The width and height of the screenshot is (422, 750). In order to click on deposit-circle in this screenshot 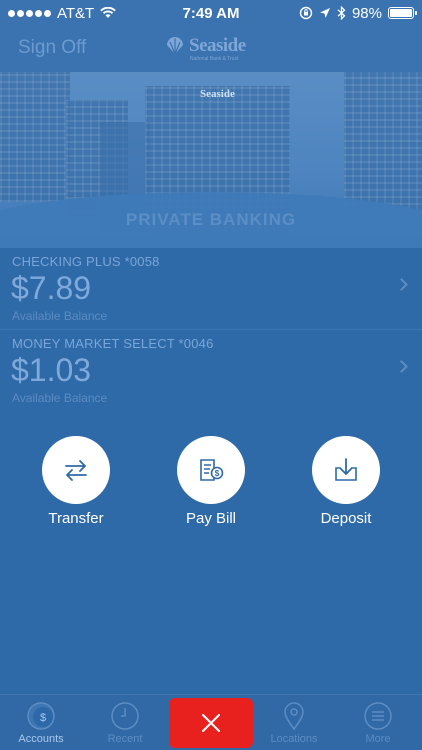, I will do `click(346, 470)`.